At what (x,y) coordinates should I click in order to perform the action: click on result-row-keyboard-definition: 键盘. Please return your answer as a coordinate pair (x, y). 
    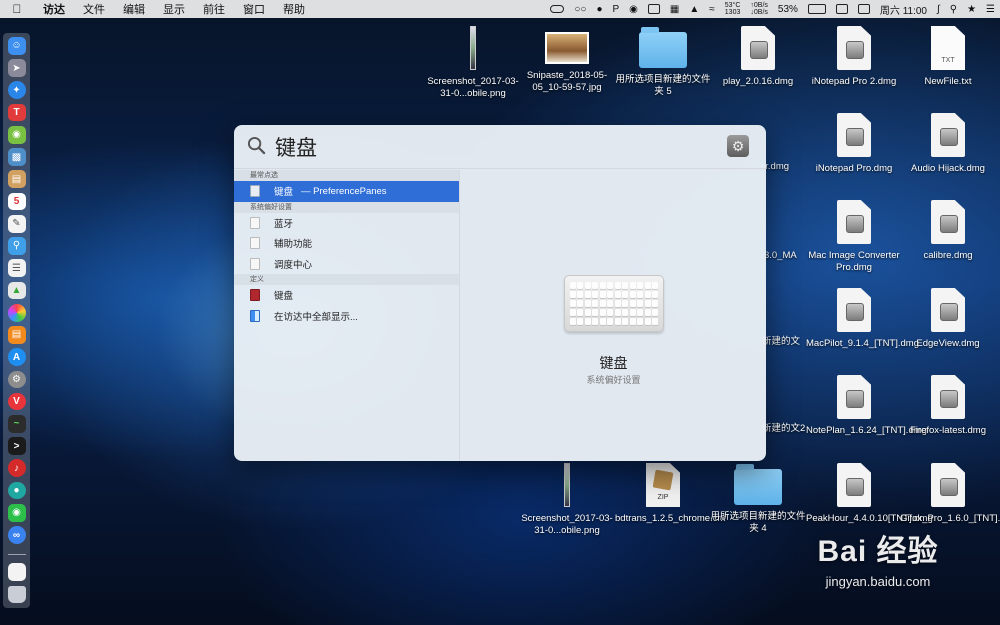
    Looking at the image, I should click on (346, 295).